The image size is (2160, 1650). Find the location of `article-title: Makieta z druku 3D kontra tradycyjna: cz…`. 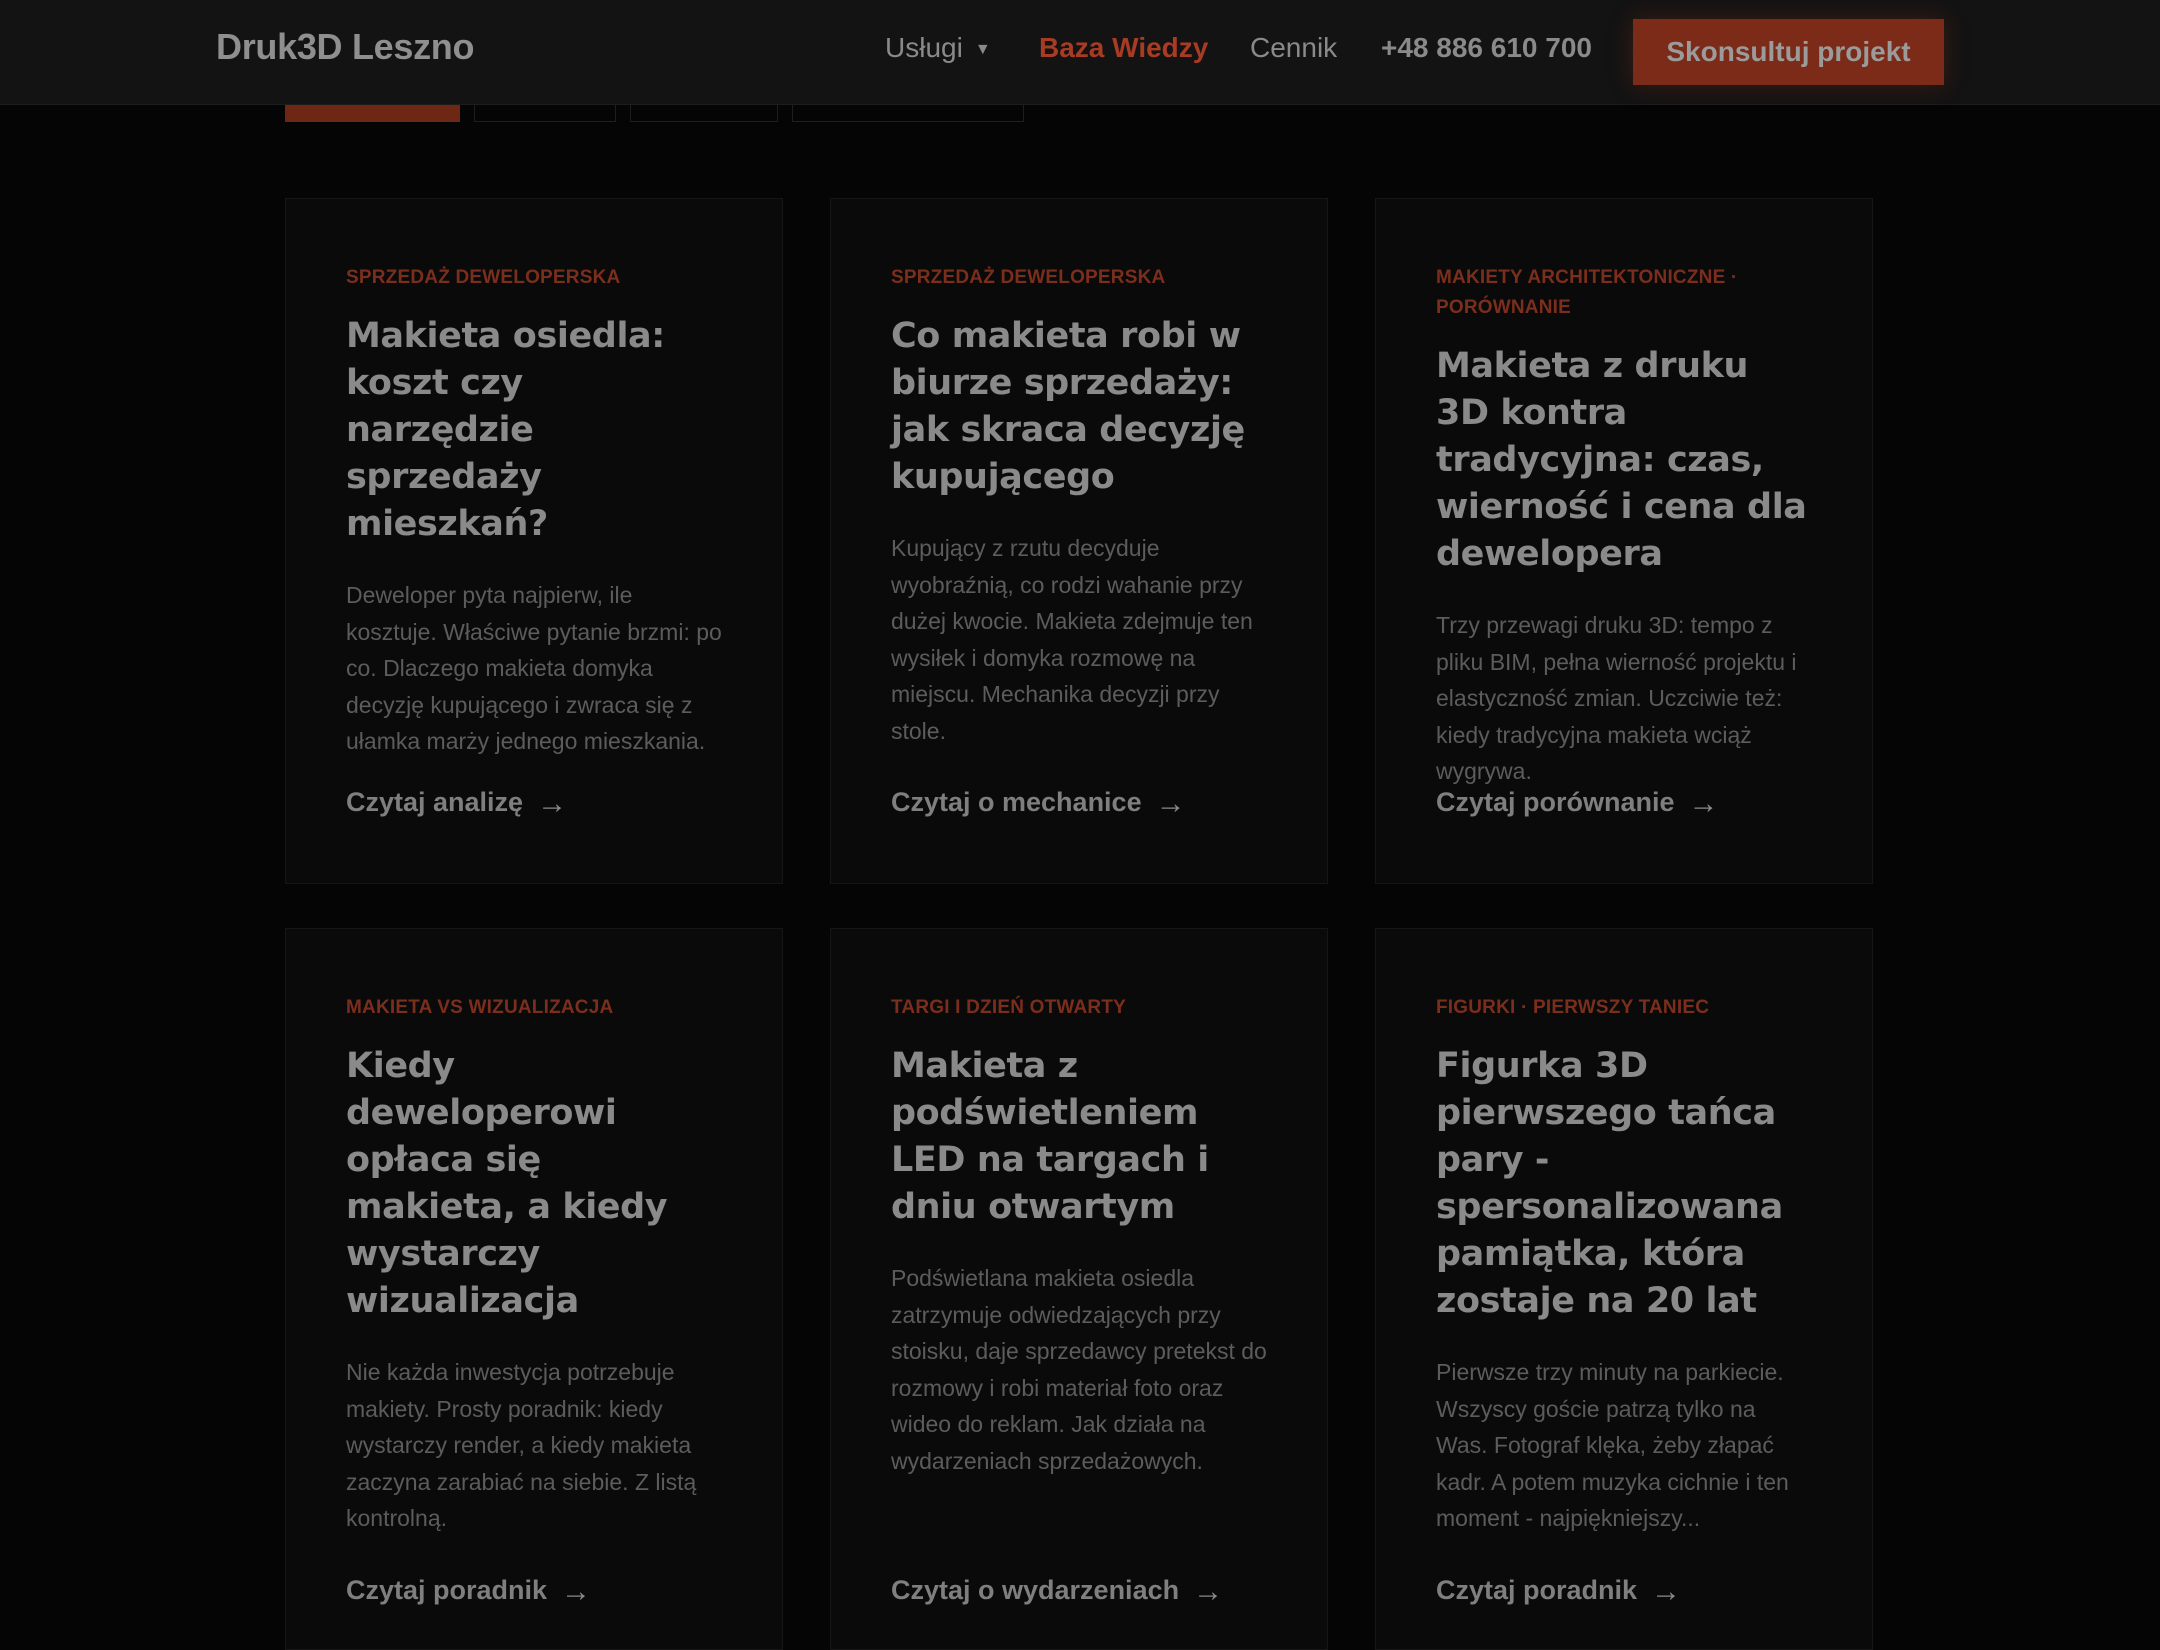

article-title: Makieta z druku 3D kontra tradycyjna: cz… is located at coordinates (1624, 460).